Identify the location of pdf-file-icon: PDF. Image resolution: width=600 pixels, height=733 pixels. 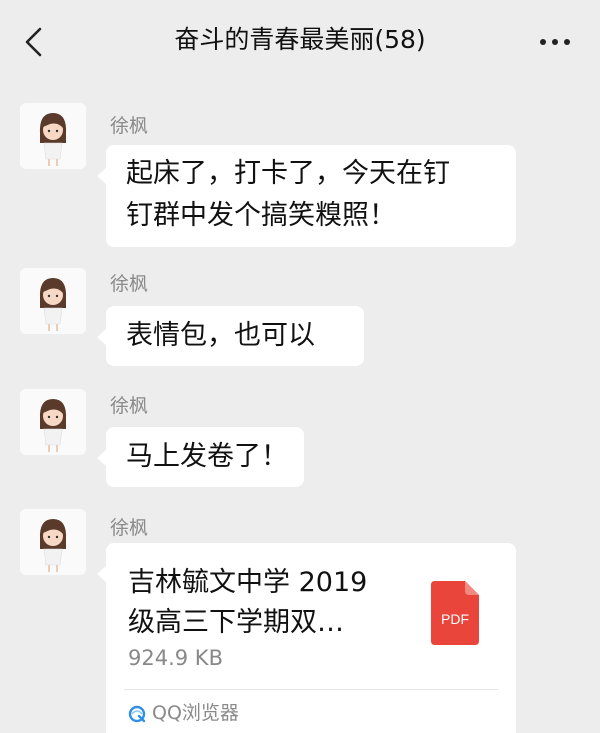
(455, 613).